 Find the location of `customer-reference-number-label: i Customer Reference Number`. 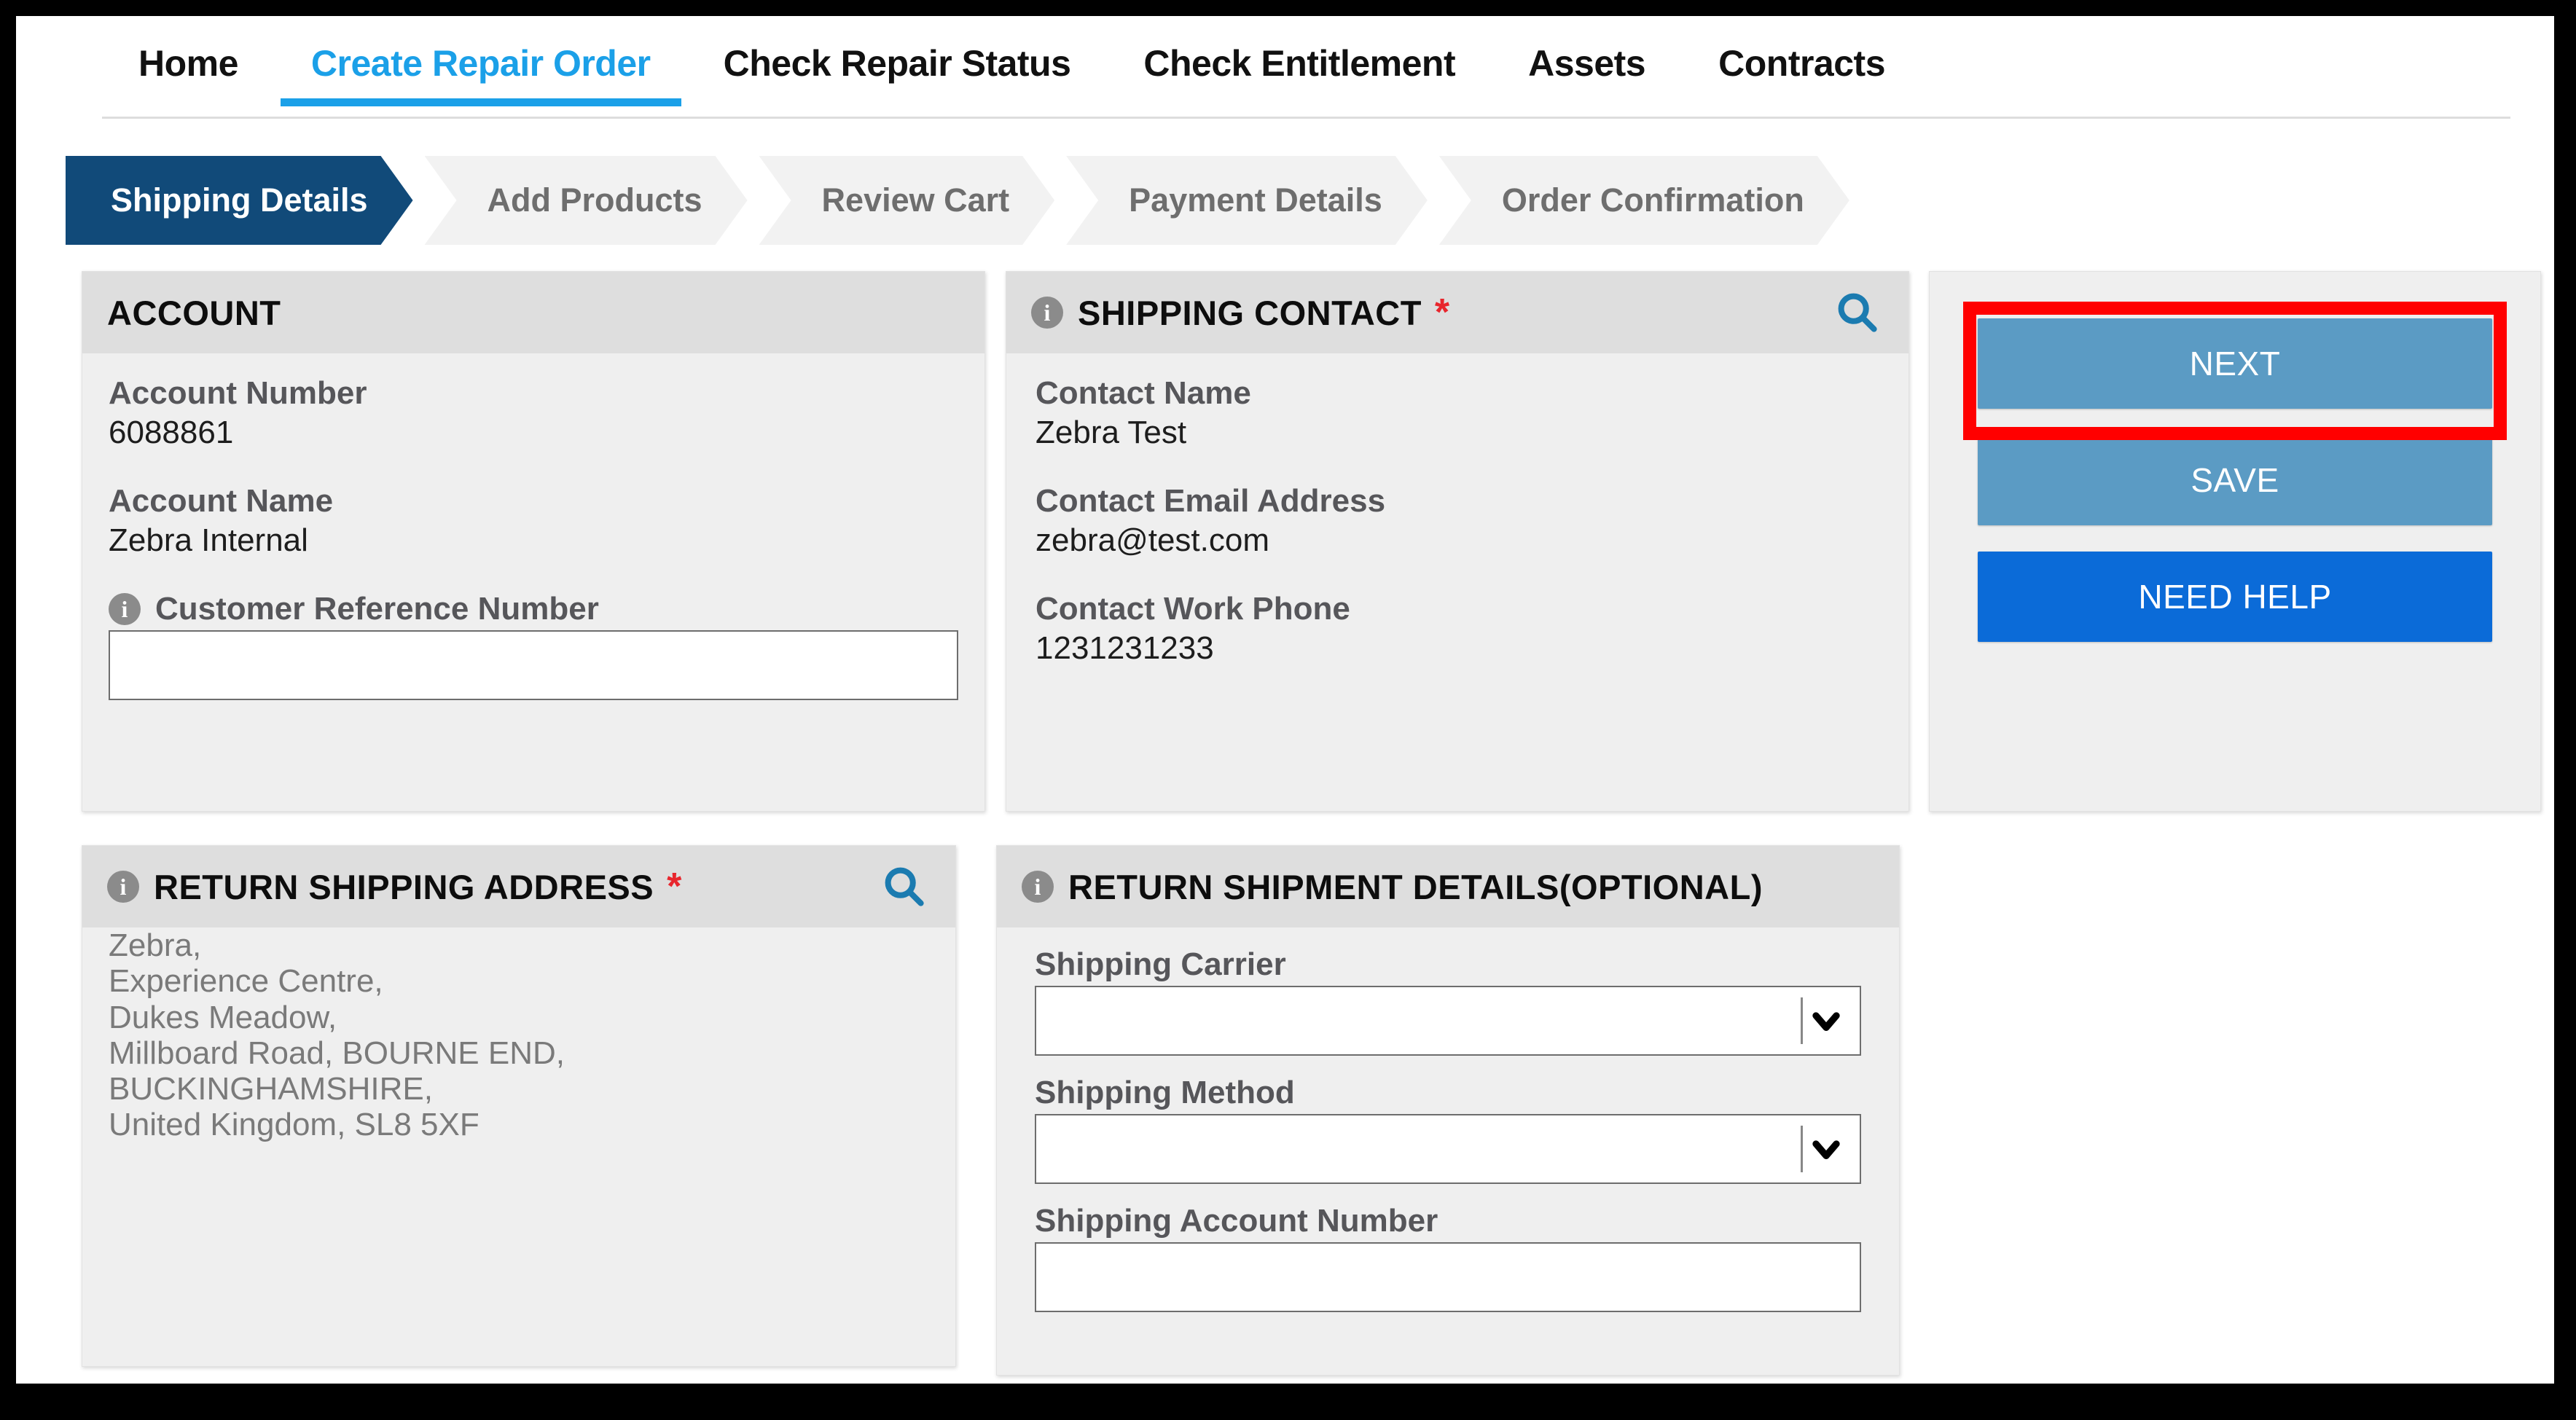

customer-reference-number-label: i Customer Reference Number is located at coordinates (533, 609).